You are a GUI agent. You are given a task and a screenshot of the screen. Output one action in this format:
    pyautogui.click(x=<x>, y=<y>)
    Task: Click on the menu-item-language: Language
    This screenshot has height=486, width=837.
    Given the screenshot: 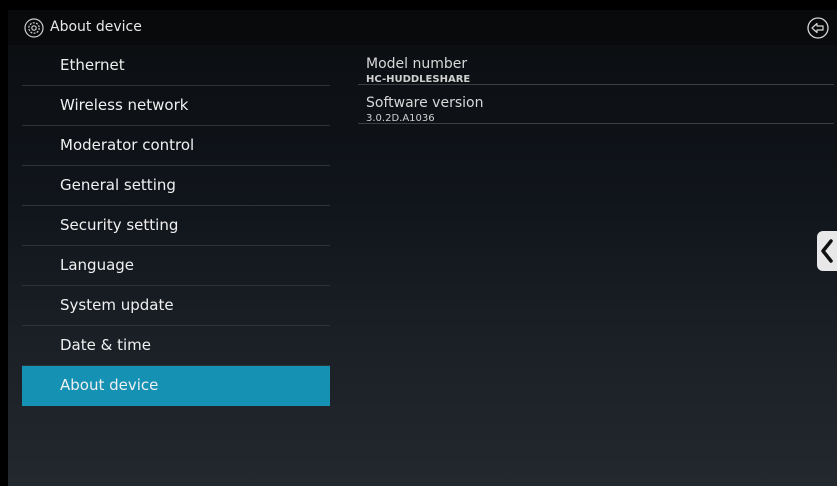 What is the action you would take?
    pyautogui.click(x=176, y=266)
    